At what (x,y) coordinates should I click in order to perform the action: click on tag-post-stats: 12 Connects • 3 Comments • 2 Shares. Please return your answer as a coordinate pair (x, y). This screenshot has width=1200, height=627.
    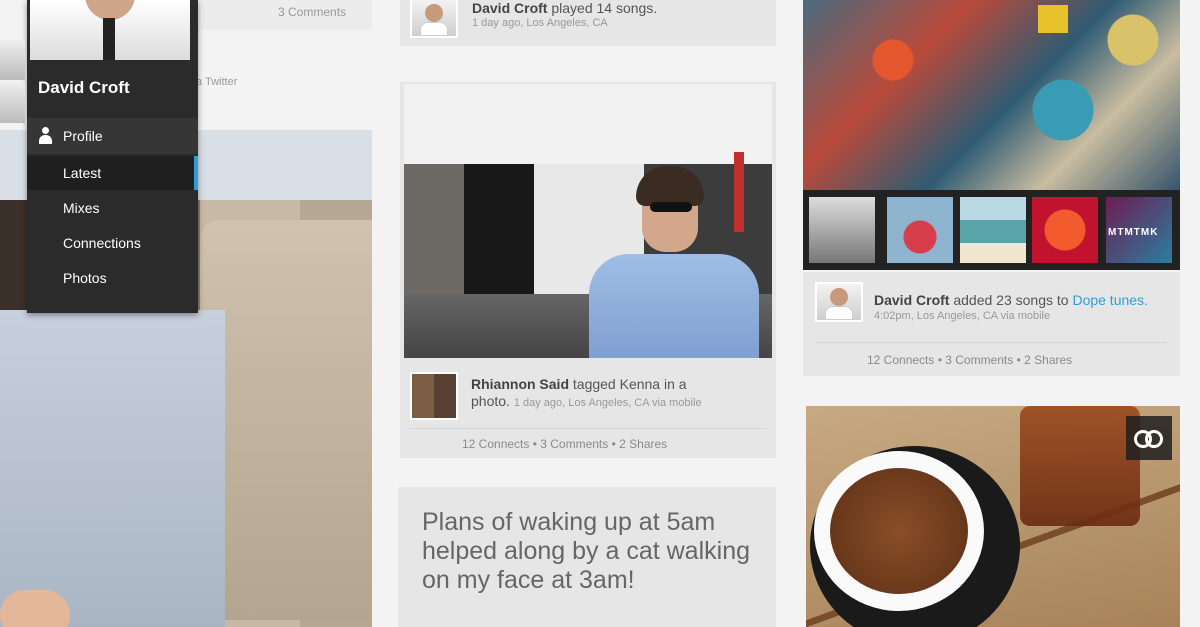
    Looking at the image, I should click on (564, 444).